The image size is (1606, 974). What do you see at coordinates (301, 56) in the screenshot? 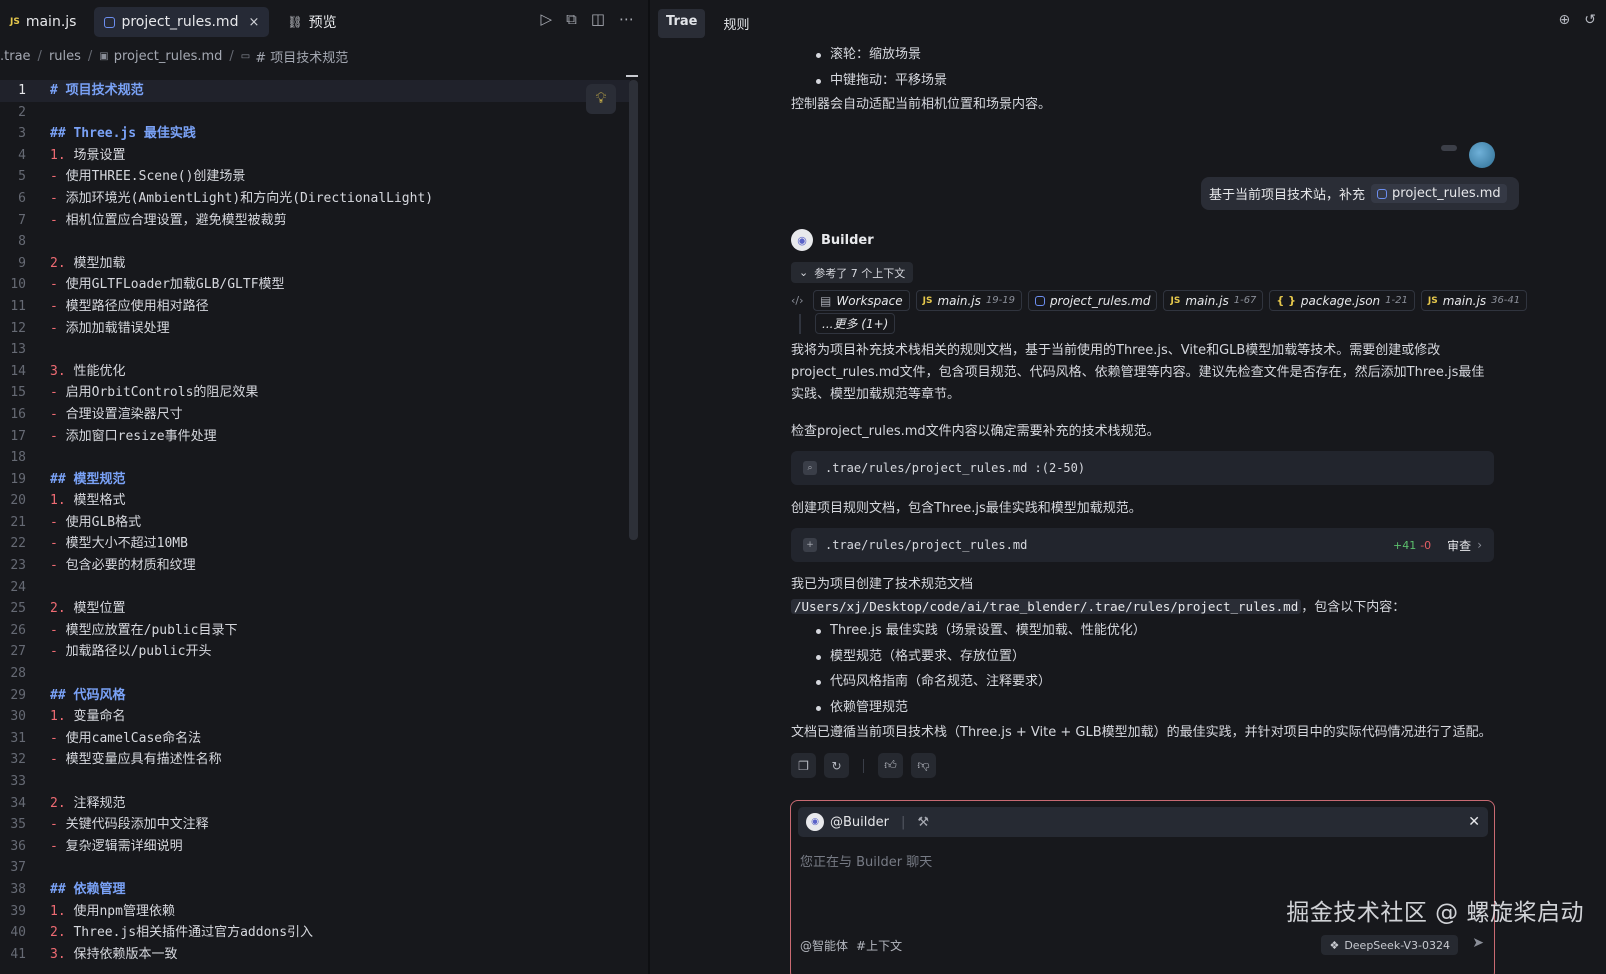
I see `breadcrumb-item: # 项目技术规范` at bounding box center [301, 56].